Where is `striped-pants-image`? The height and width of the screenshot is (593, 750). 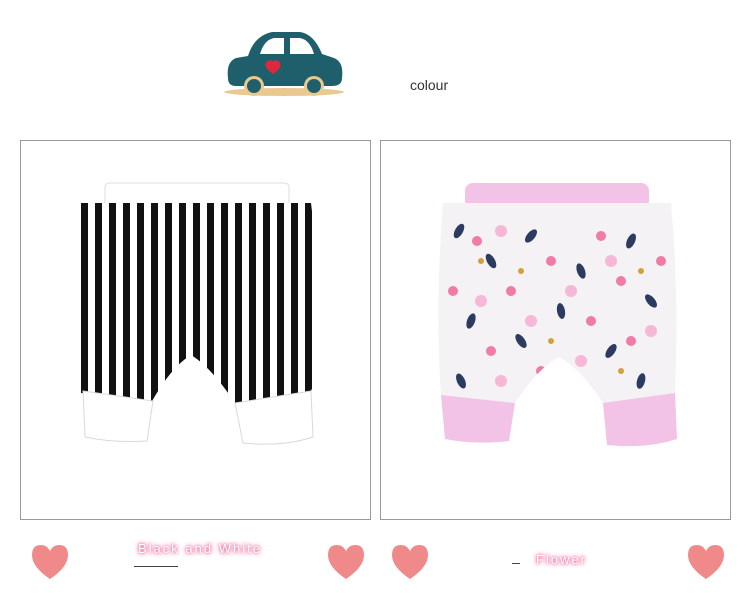
striped-pants-image is located at coordinates (197, 313).